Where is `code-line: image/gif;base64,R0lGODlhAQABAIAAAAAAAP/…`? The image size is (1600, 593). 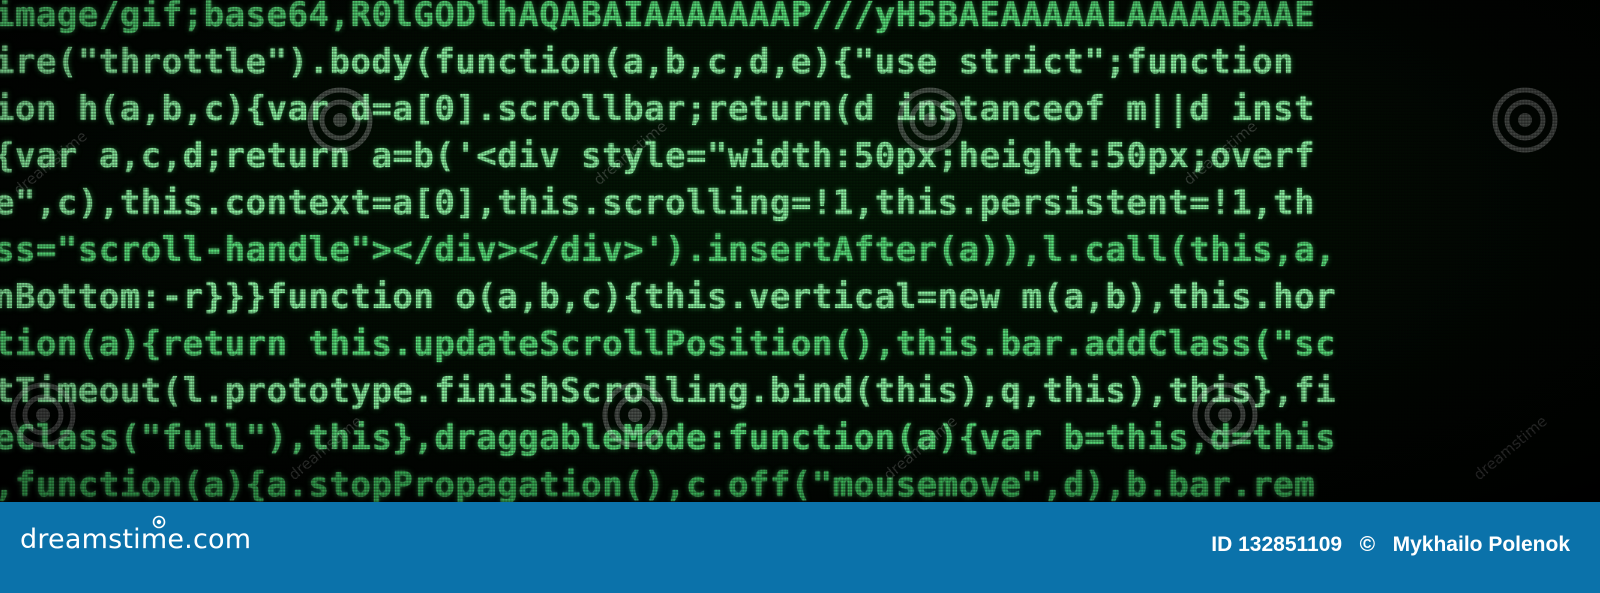 code-line: image/gif;base64,R0lGODlhAQABAIAAAAAAAP/… is located at coordinates (658, 17).